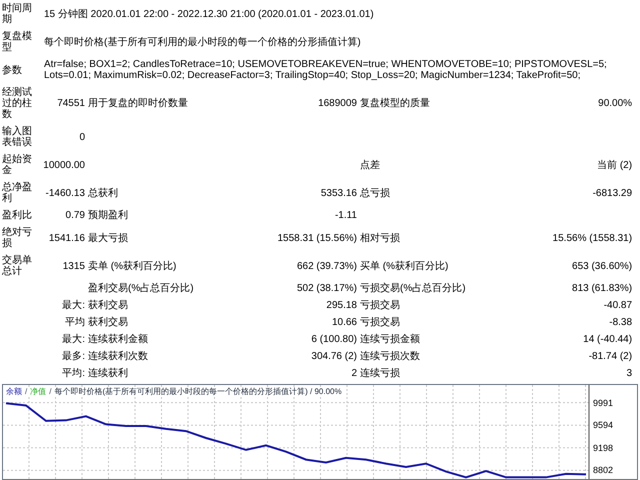  Describe the element at coordinates (17, 137) in the screenshot. I see `field-label: 输入图表错误` at that location.